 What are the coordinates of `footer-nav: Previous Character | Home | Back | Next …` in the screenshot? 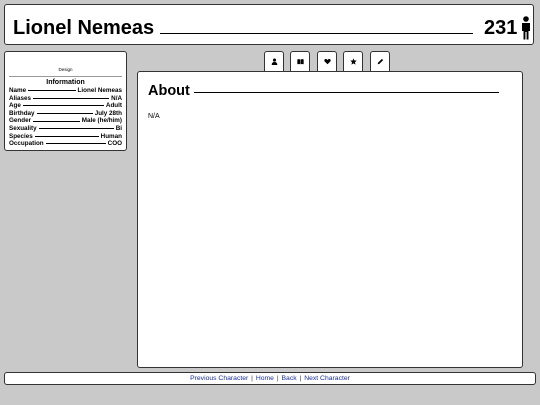 It's located at (270, 378).